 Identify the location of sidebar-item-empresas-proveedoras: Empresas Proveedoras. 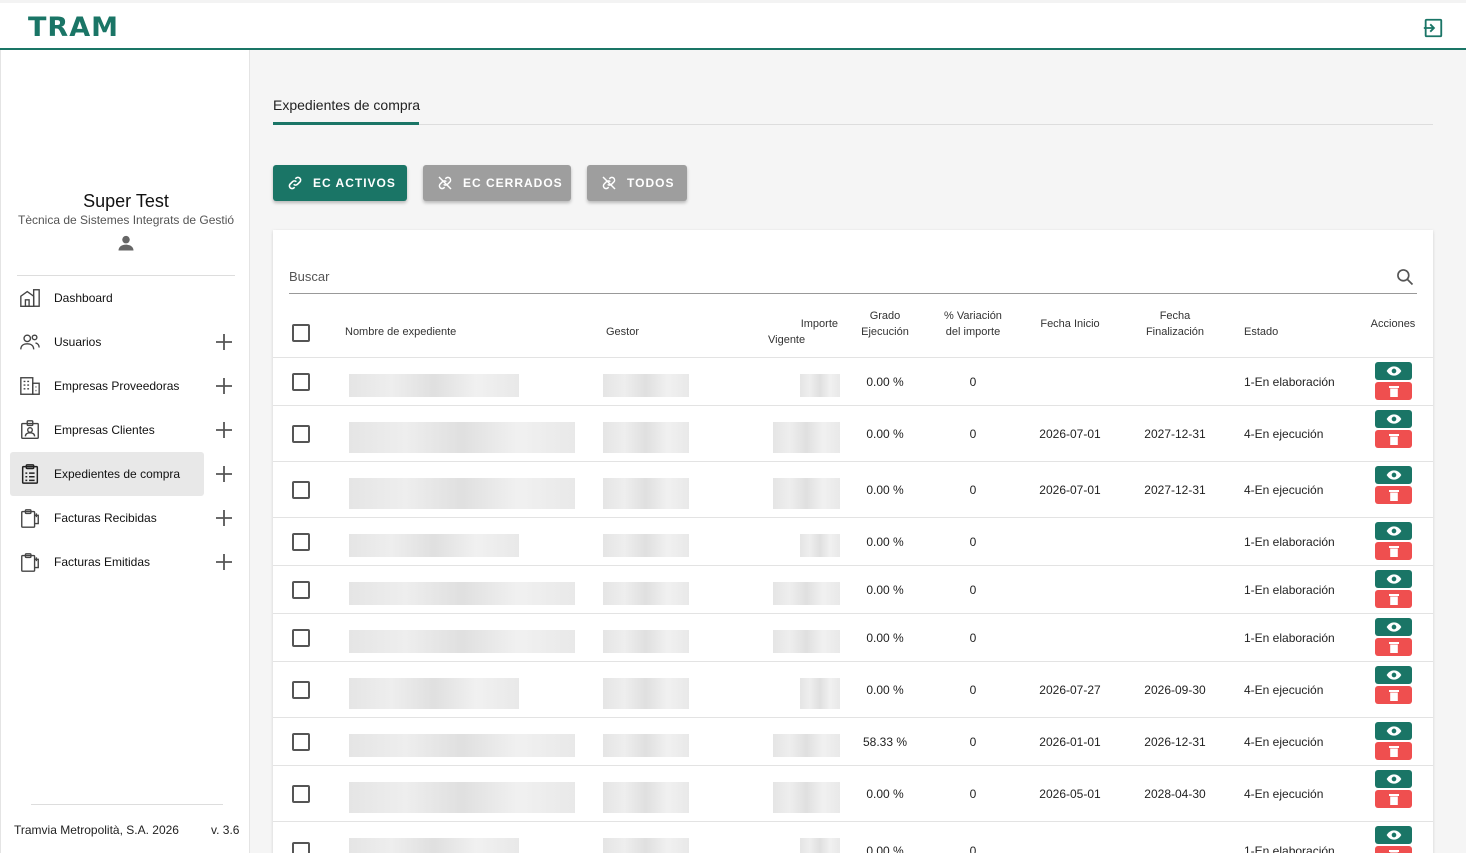
(126, 386).